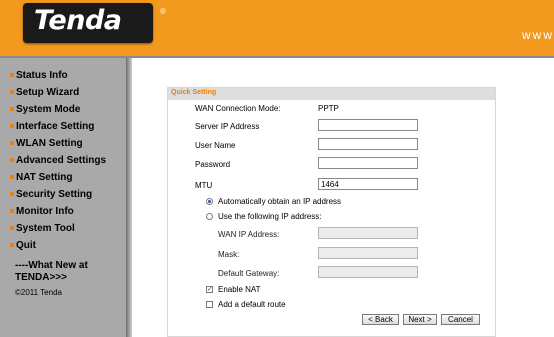 The width and height of the screenshot is (554, 337). What do you see at coordinates (252, 304) in the screenshot?
I see `default-route-label: Add a default route` at bounding box center [252, 304].